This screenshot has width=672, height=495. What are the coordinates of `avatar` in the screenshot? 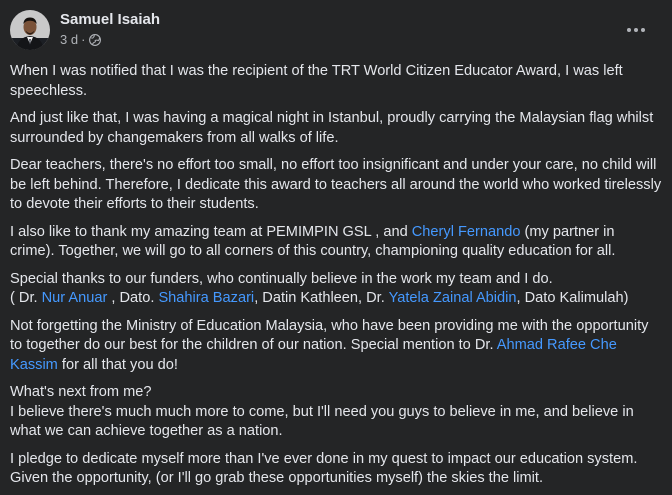 It's located at (30, 30).